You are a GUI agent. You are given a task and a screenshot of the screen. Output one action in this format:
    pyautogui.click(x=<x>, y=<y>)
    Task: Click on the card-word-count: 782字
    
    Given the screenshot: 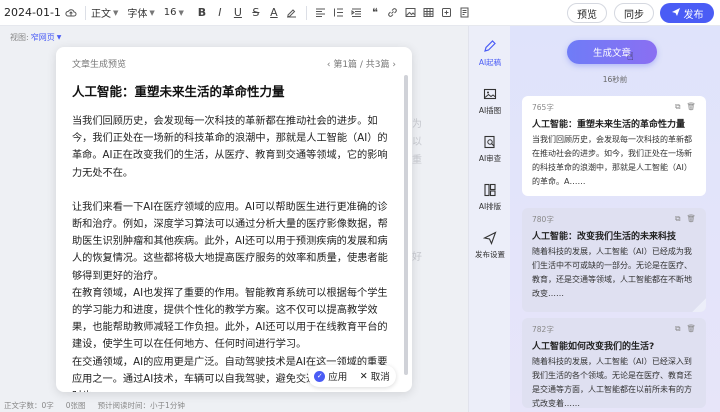 What is the action you would take?
    pyautogui.click(x=543, y=329)
    